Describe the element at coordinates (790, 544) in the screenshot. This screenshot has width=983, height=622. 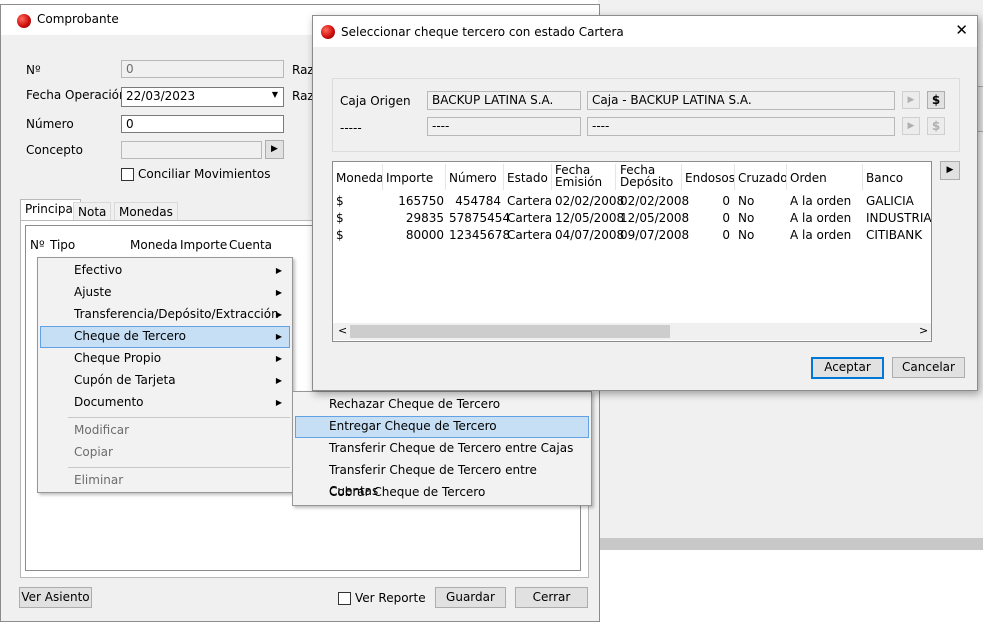
I see `background-scrollbar` at that location.